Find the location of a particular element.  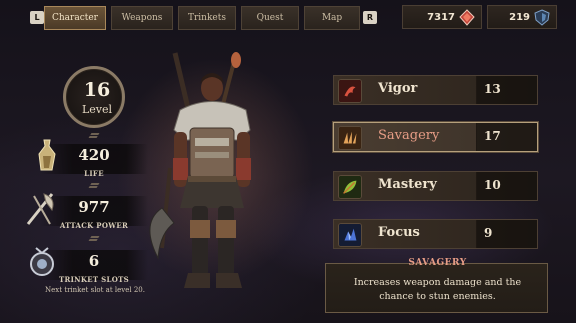

trinket-slots-value: 6 is located at coordinates (94, 261).